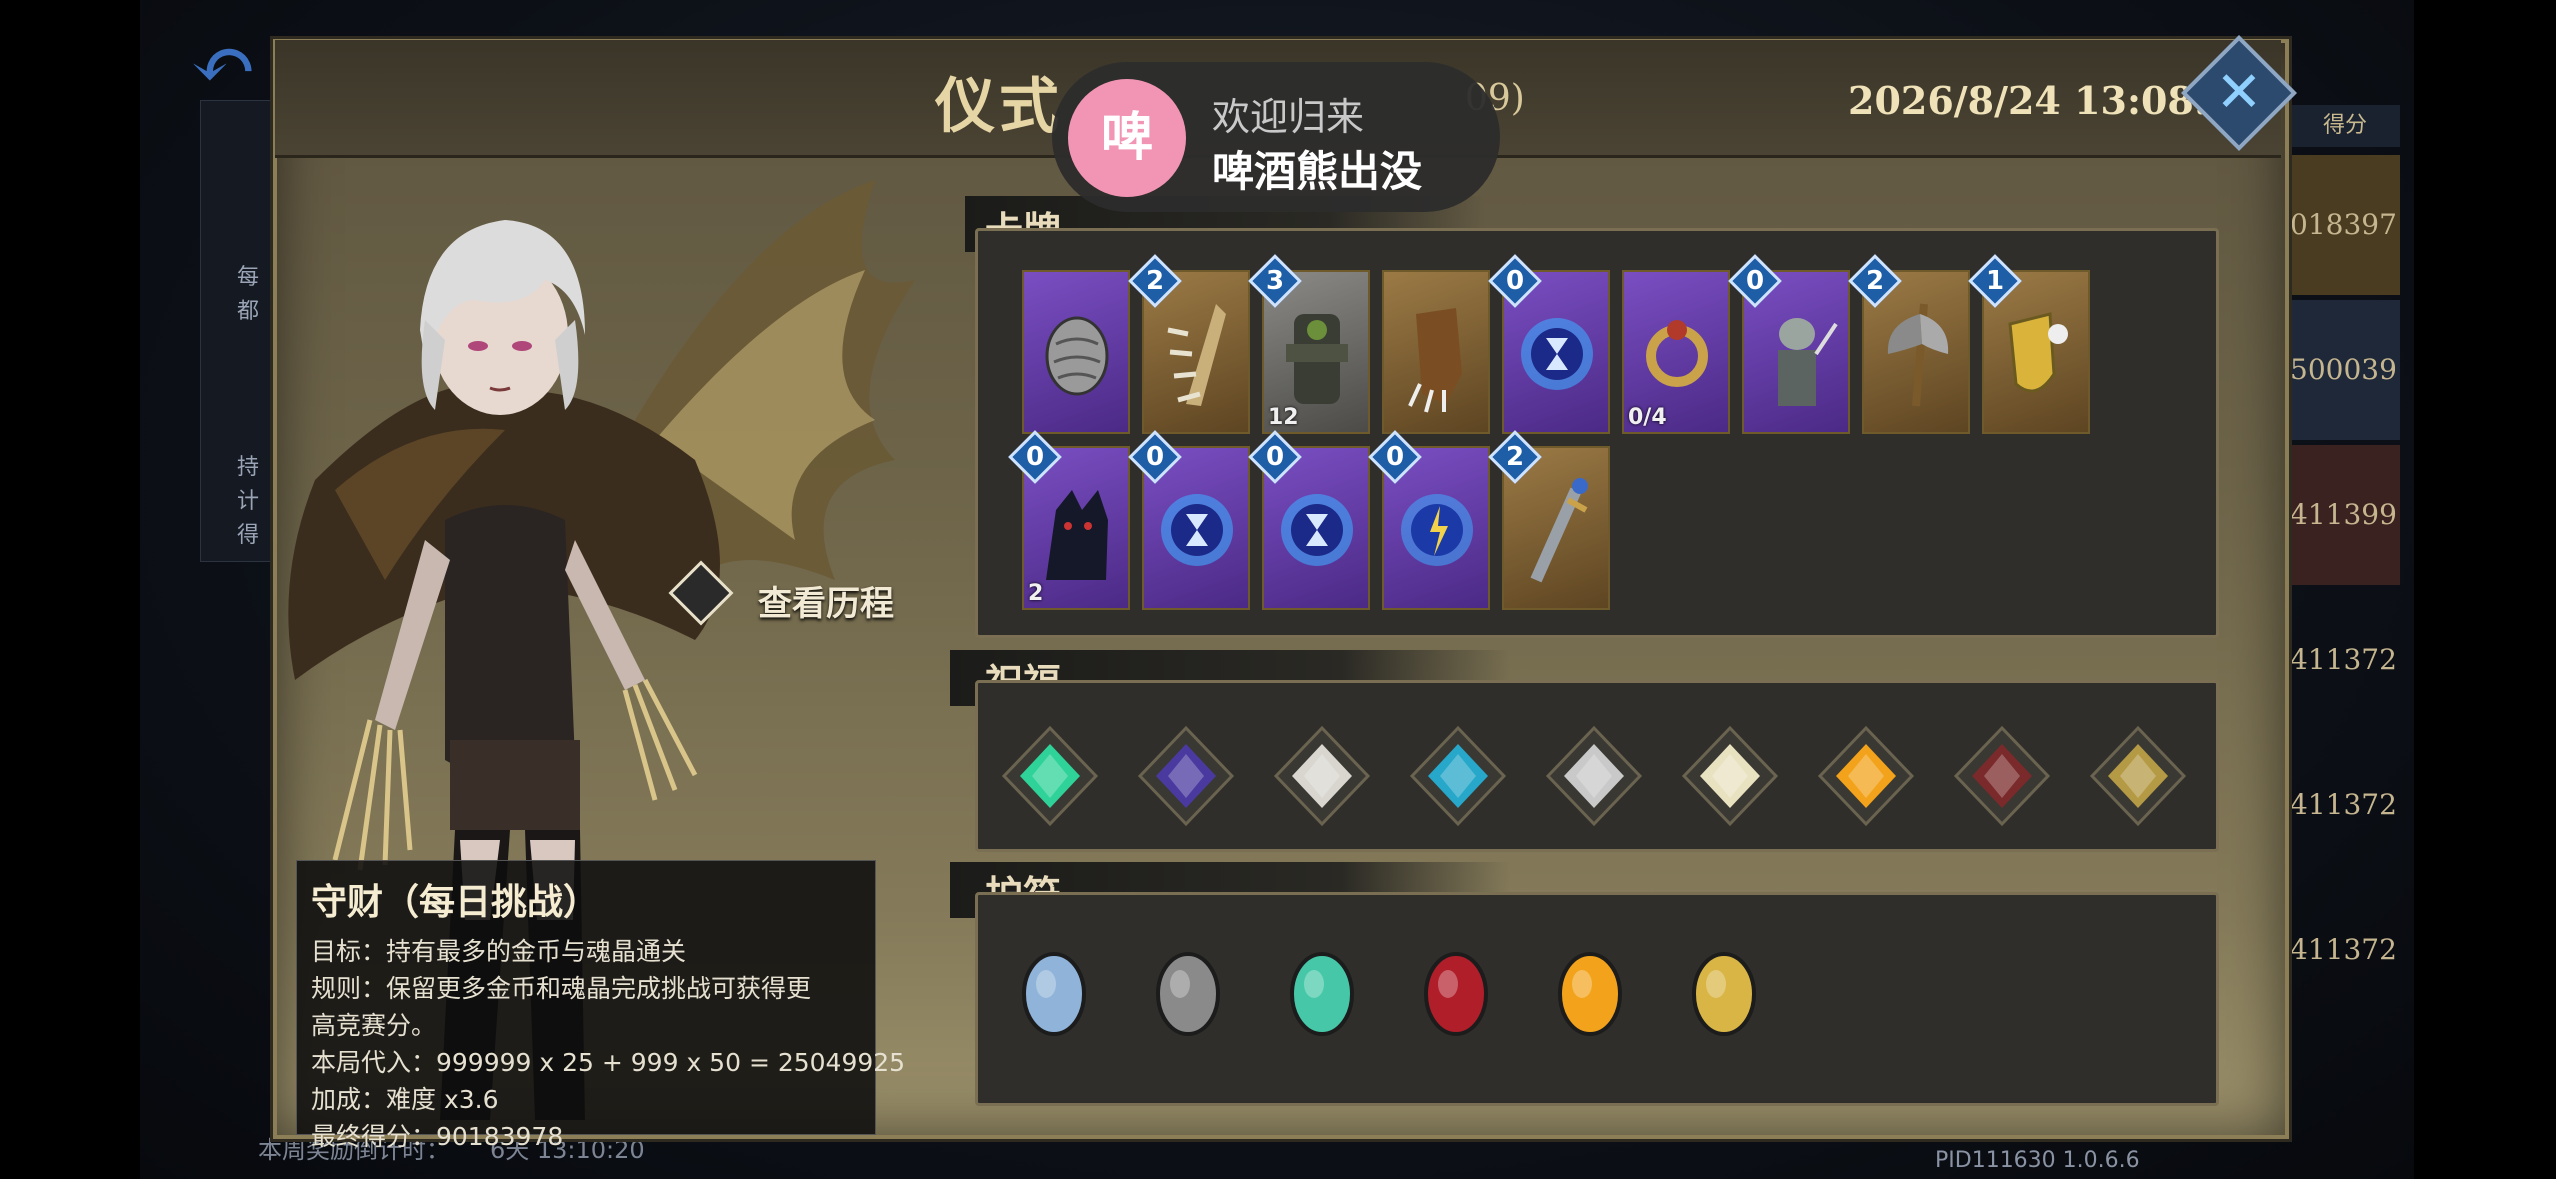 Image resolution: width=2556 pixels, height=1179 pixels. I want to click on challenge-rule-cont: 高竞赛分。, so click(374, 1025).